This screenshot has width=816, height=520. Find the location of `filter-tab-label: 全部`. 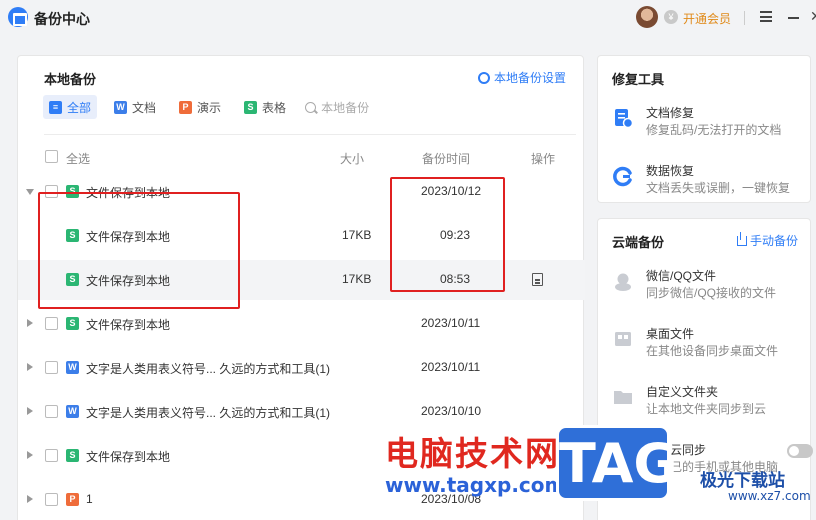

filter-tab-label: 全部 is located at coordinates (79, 107).